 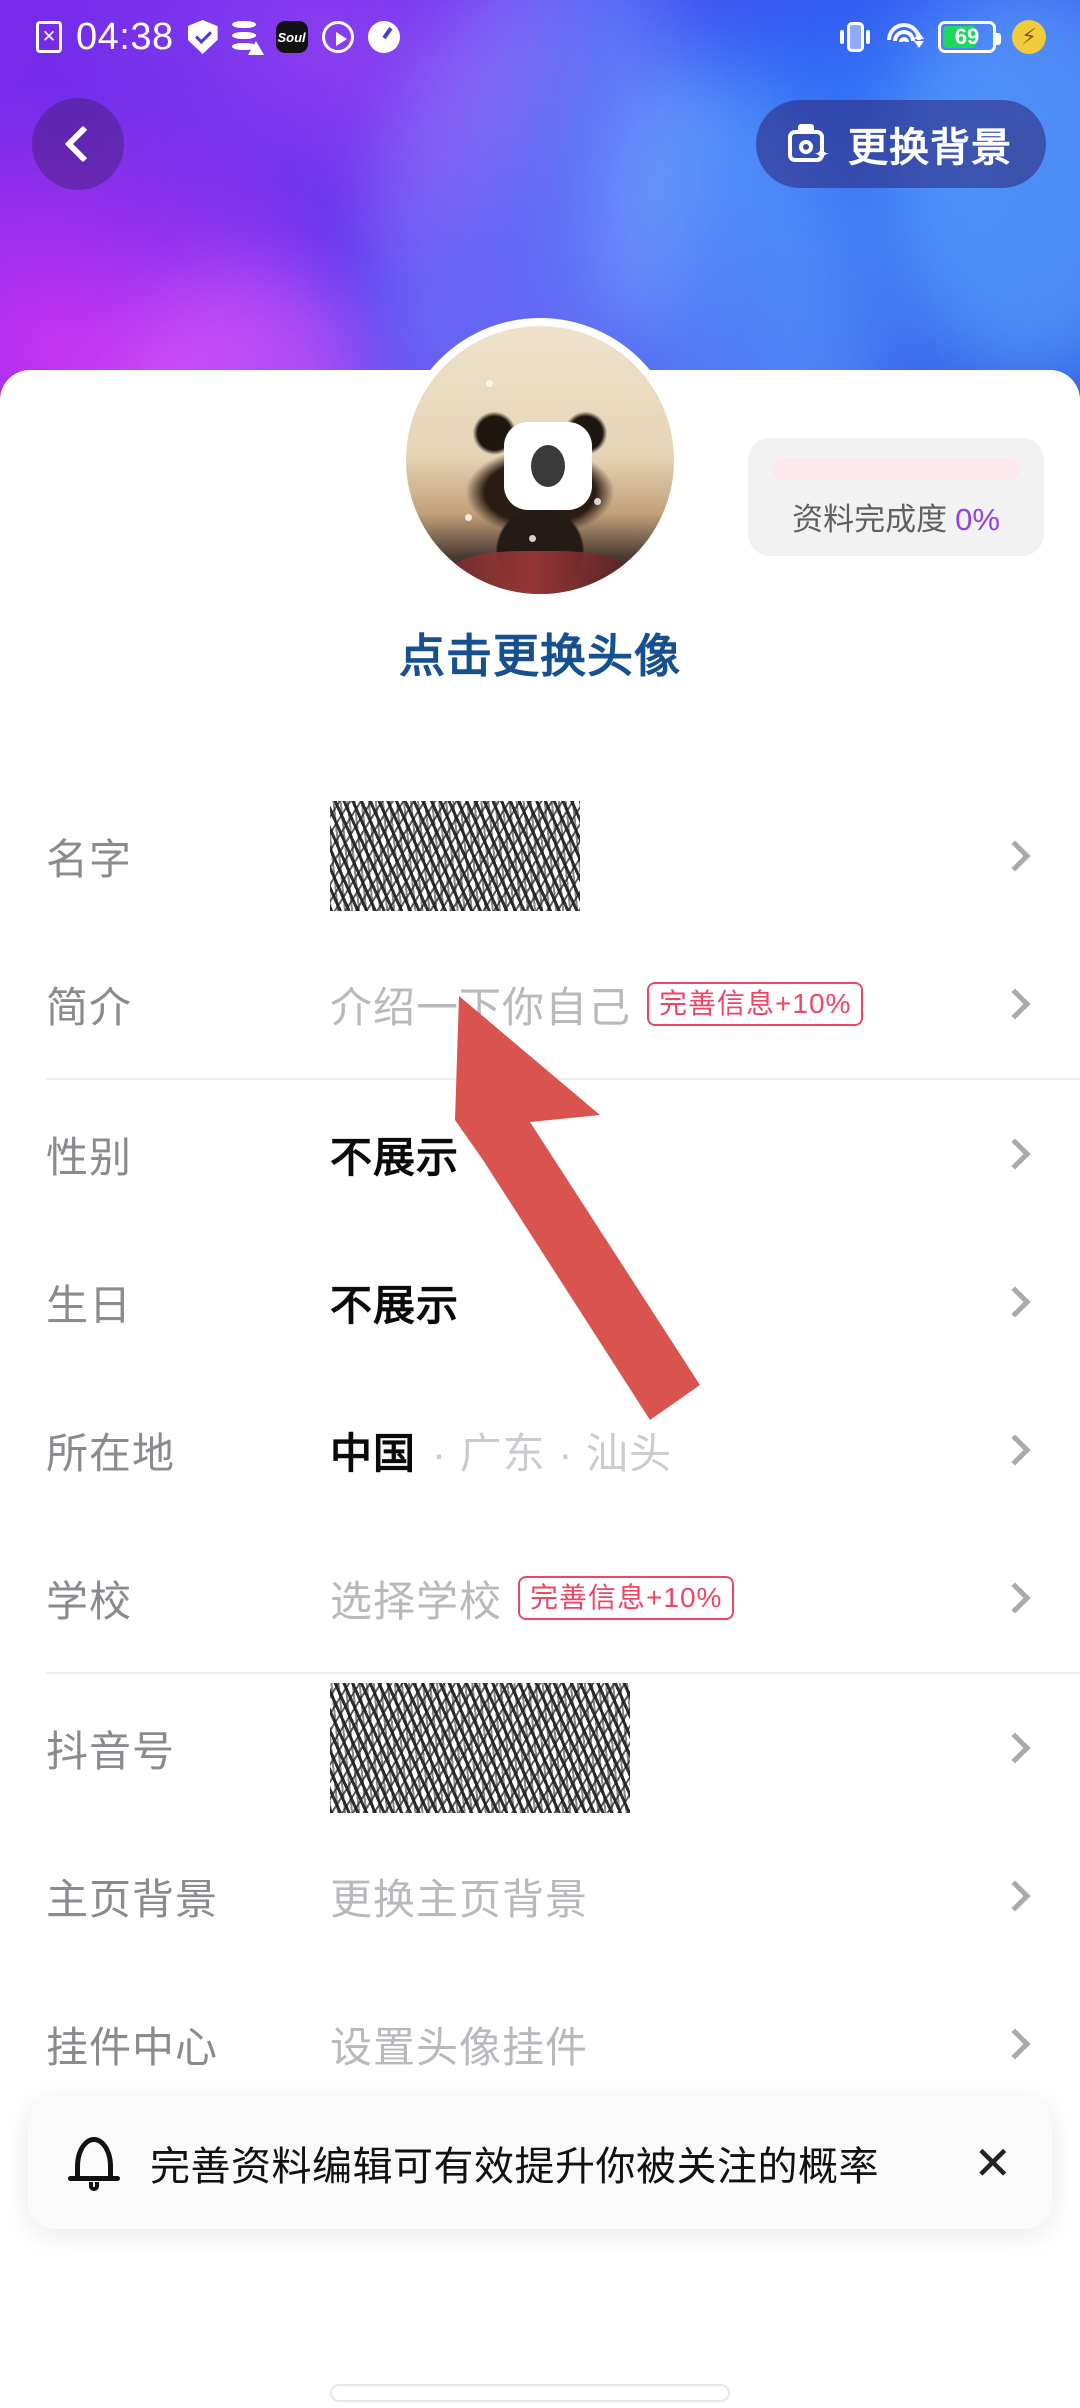 I want to click on profile-completeness-progressbar, so click(x=896, y=469).